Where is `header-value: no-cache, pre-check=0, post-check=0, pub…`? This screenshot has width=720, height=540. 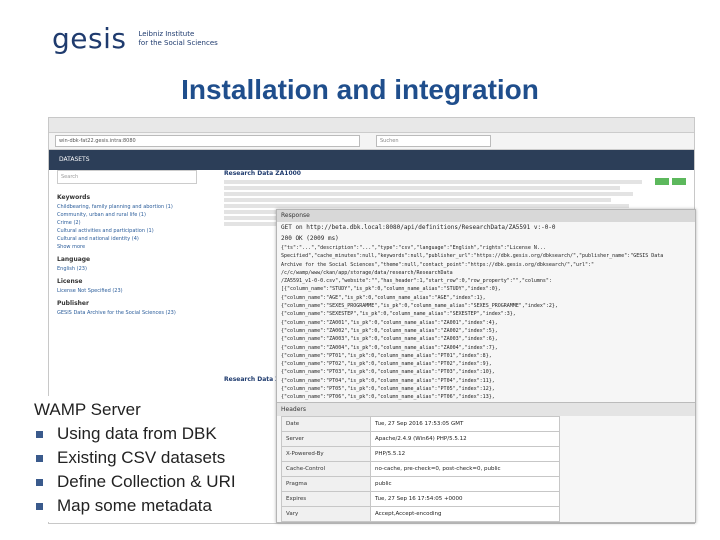 header-value: no-cache, pre-check=0, post-check=0, pub… is located at coordinates (465, 468).